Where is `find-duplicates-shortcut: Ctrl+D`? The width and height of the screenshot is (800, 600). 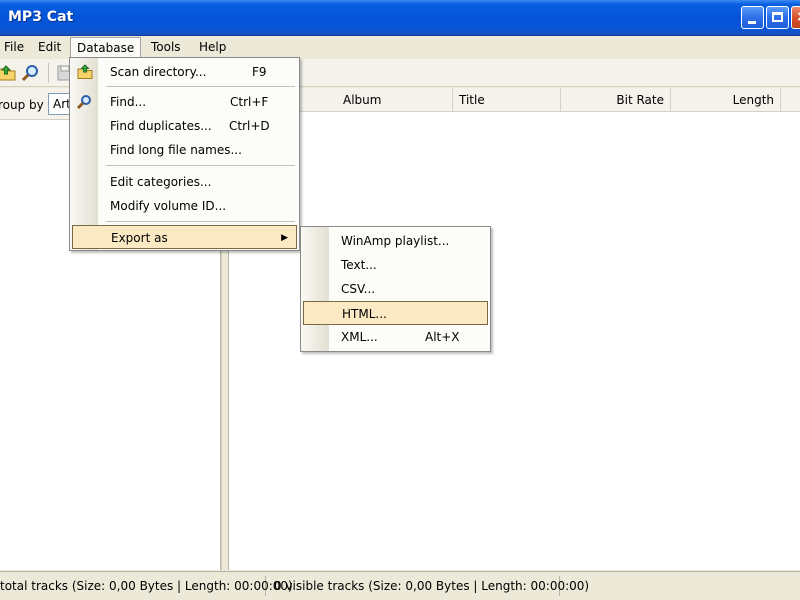
find-duplicates-shortcut: Ctrl+D is located at coordinates (249, 126).